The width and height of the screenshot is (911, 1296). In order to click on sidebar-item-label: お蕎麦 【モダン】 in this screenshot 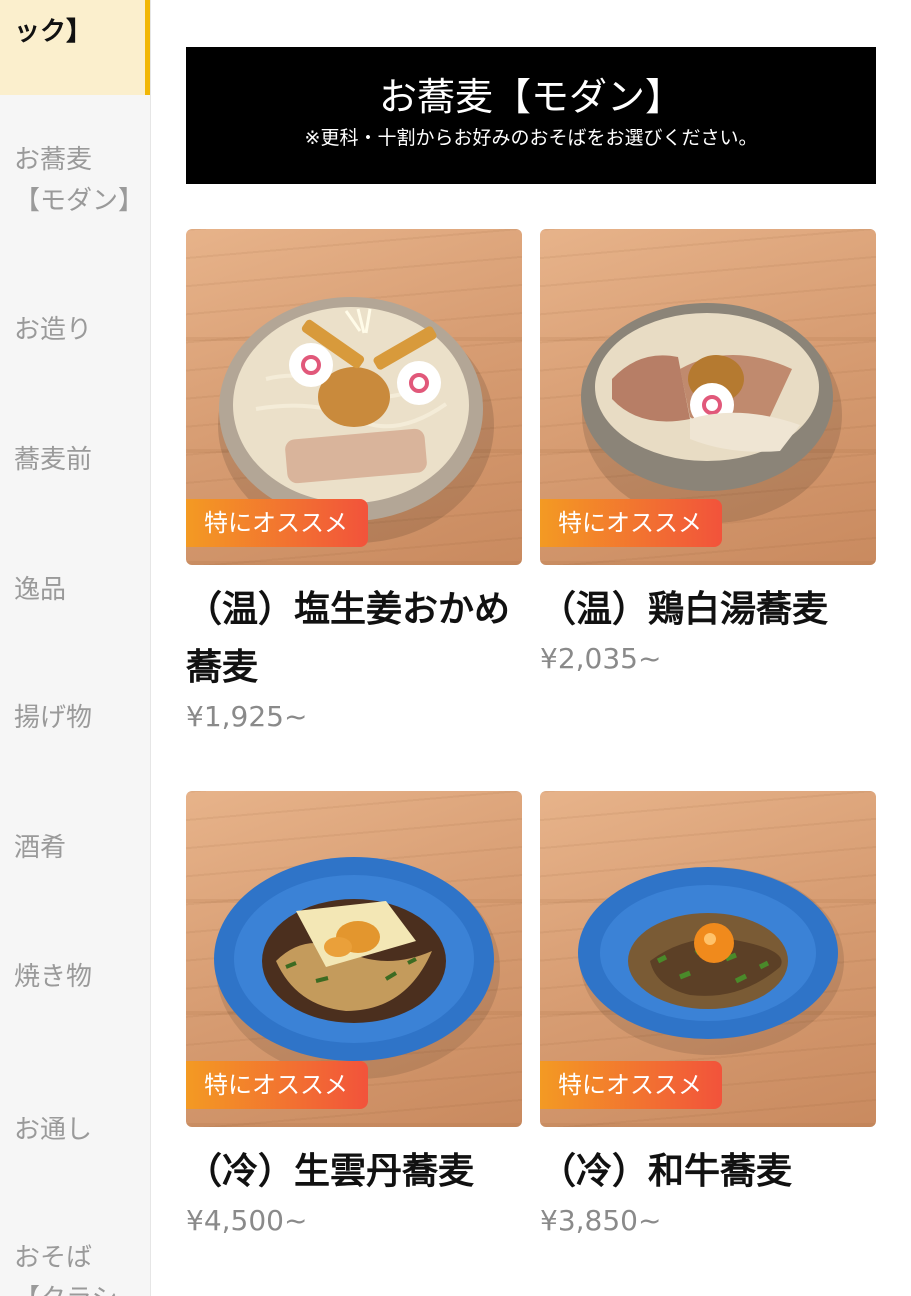, I will do `click(79, 180)`.